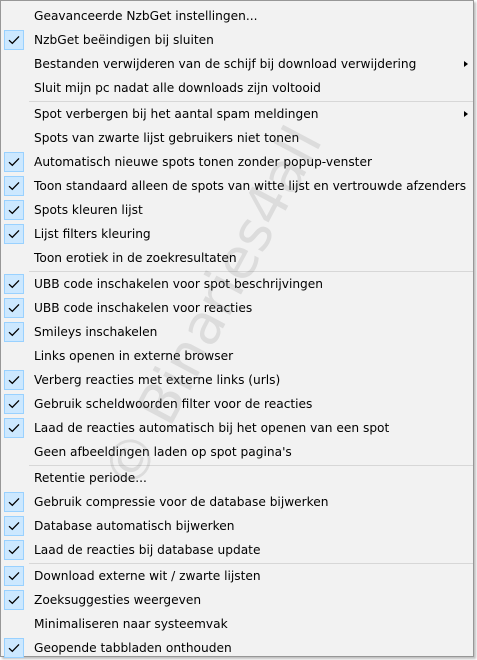  I want to click on menu-item-label: UBB code inschakelen voor reacties, so click(143, 308).